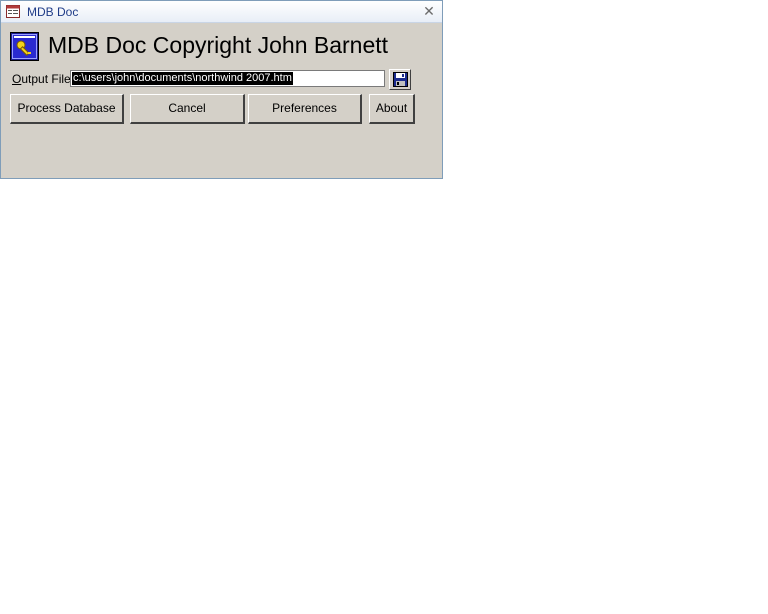  I want to click on about-button: About, so click(392, 109).